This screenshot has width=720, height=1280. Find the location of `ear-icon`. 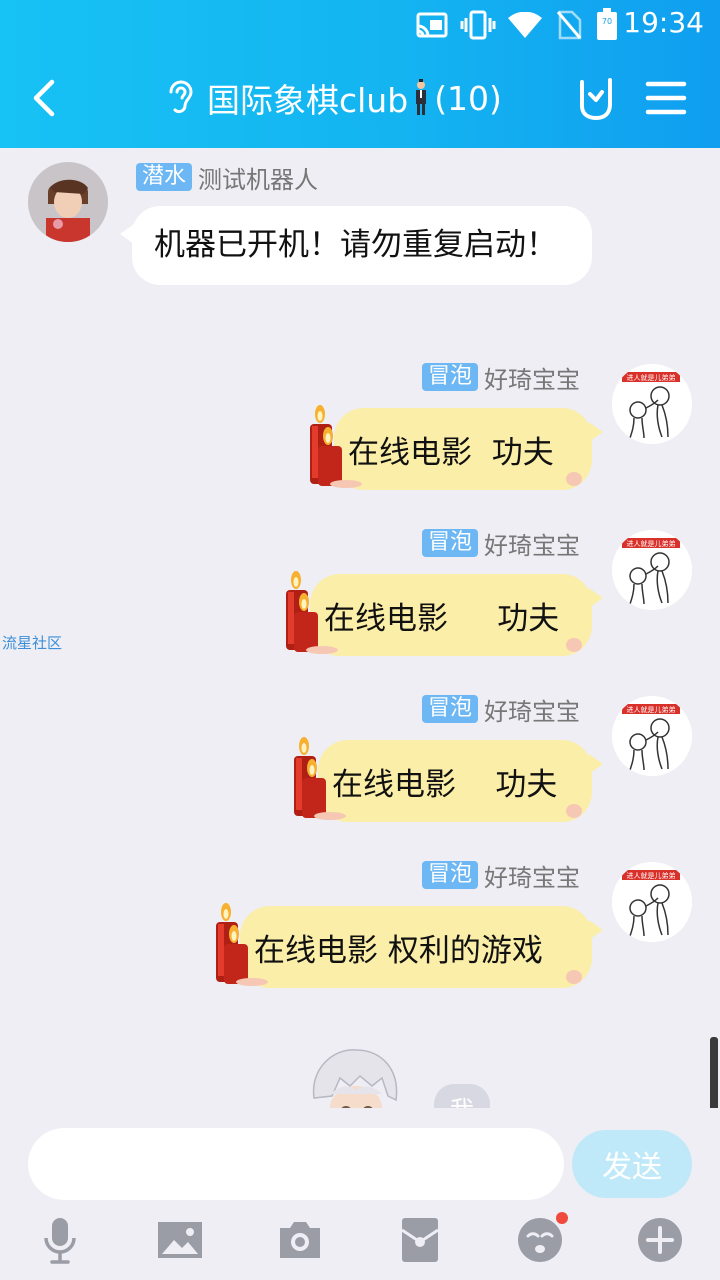

ear-icon is located at coordinates (181, 97).